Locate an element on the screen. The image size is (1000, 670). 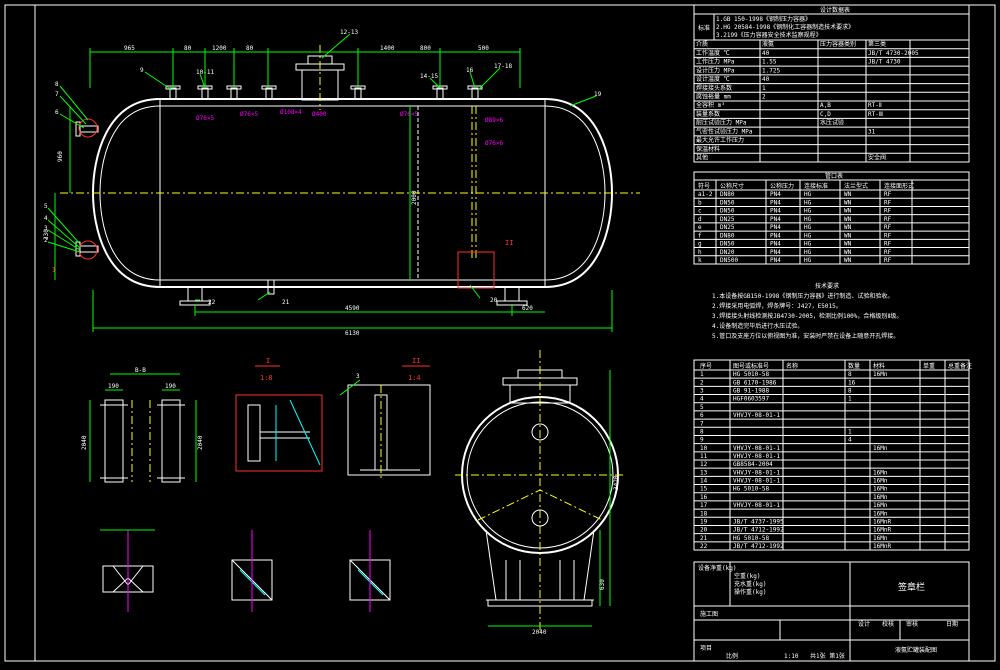
pipe-size-4: Ø76×5 is located at coordinates (409, 114).